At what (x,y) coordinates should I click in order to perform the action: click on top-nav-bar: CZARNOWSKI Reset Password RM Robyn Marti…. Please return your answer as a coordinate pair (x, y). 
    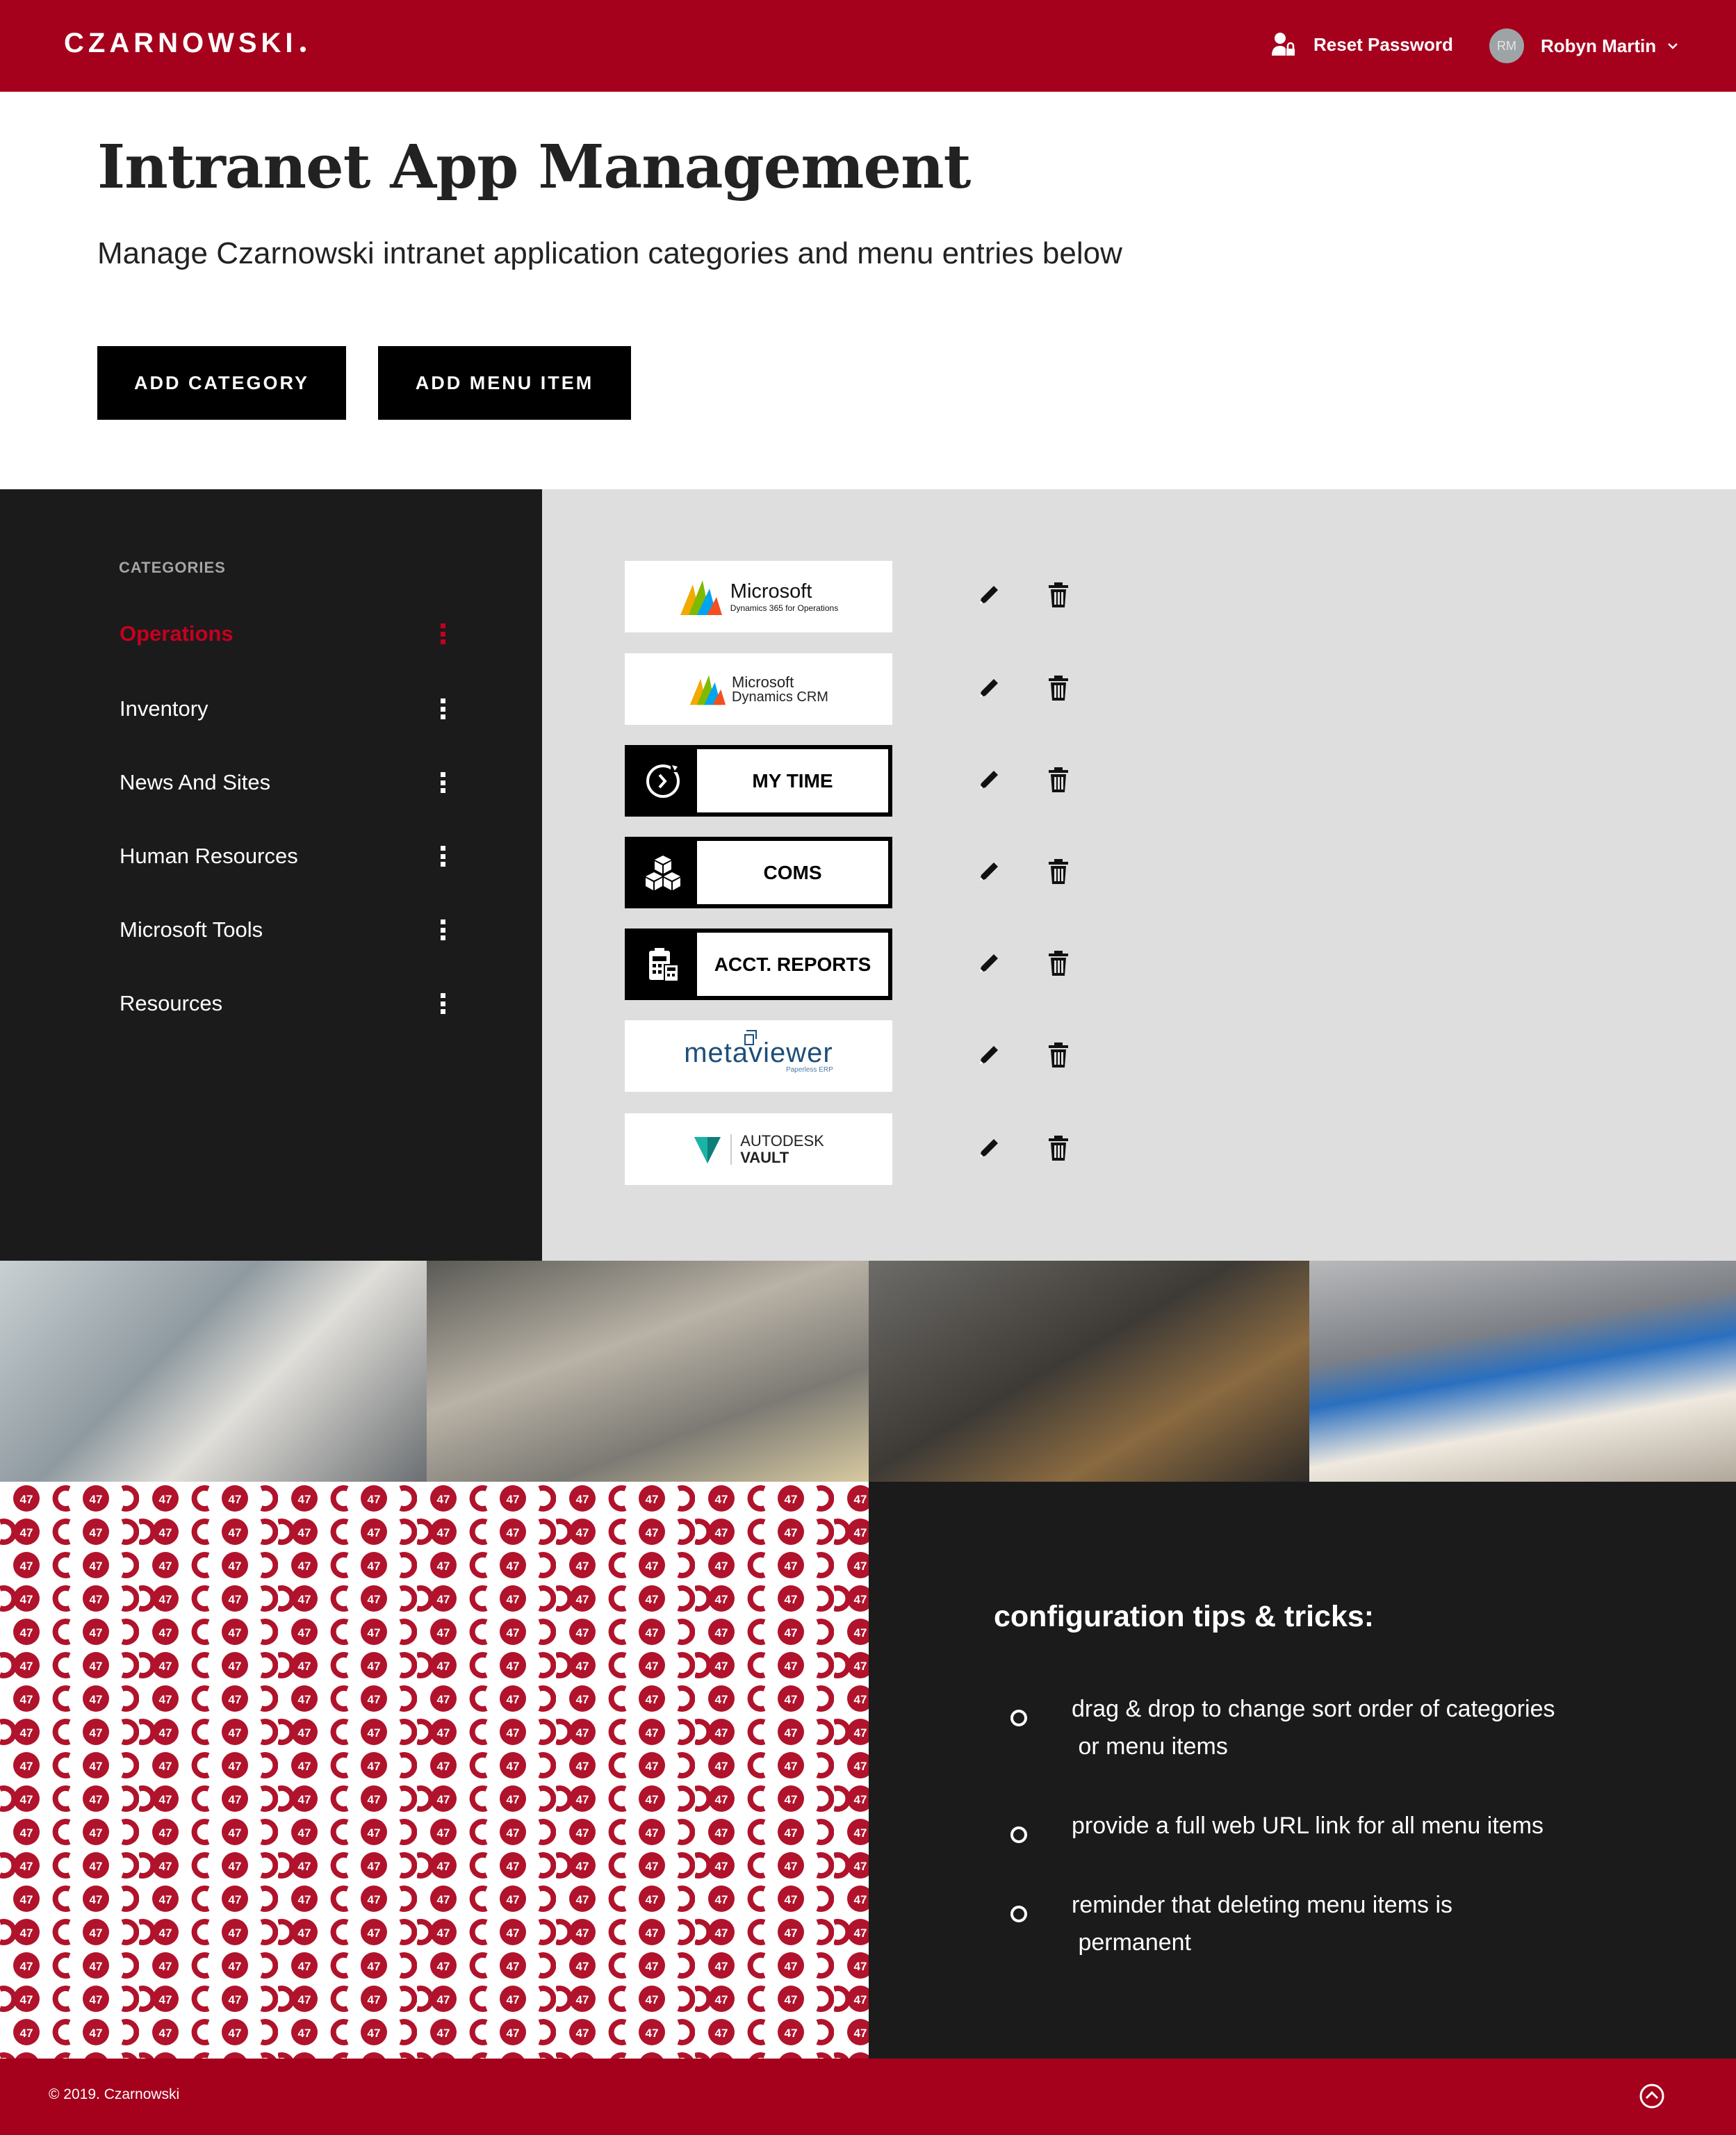
    Looking at the image, I should click on (868, 46).